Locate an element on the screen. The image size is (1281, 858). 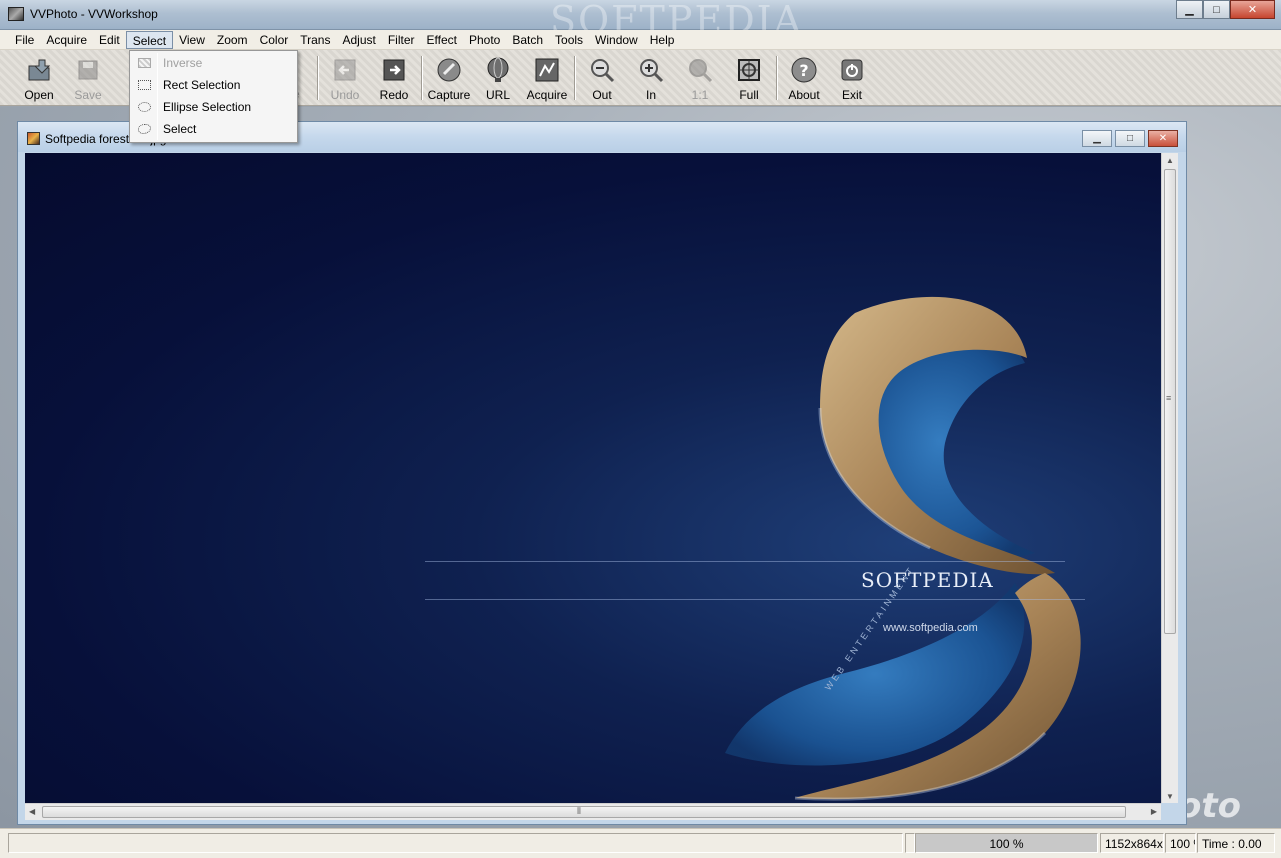
open-button: Open is located at coordinates (39, 78).